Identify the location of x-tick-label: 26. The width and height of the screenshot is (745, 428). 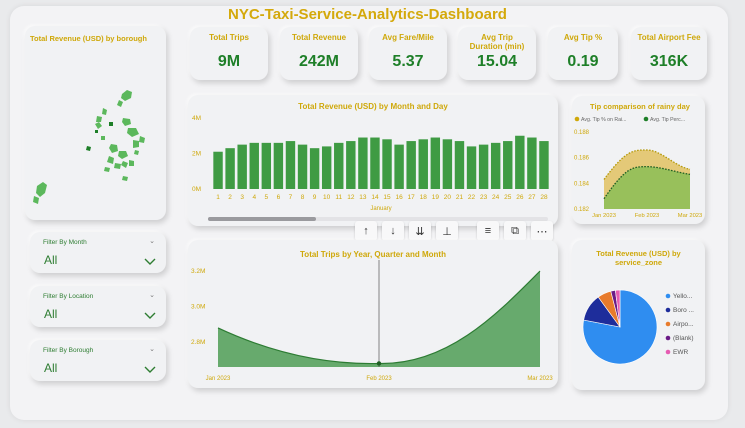
(520, 197).